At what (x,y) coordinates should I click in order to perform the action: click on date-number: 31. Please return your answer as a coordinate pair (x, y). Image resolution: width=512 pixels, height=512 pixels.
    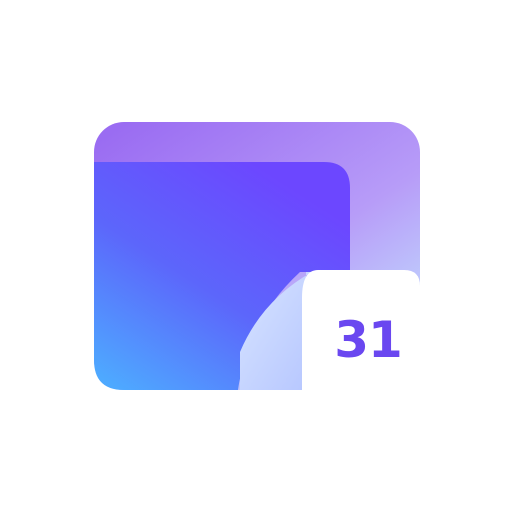
    Looking at the image, I should click on (368, 340).